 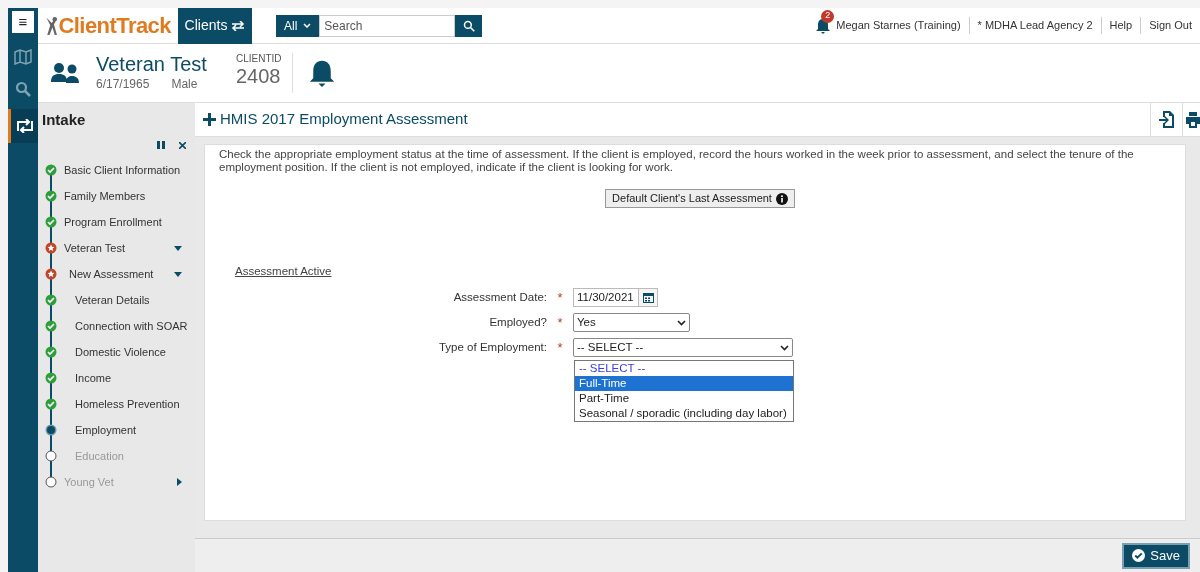 I want to click on clients-tab: Clients, so click(x=215, y=25).